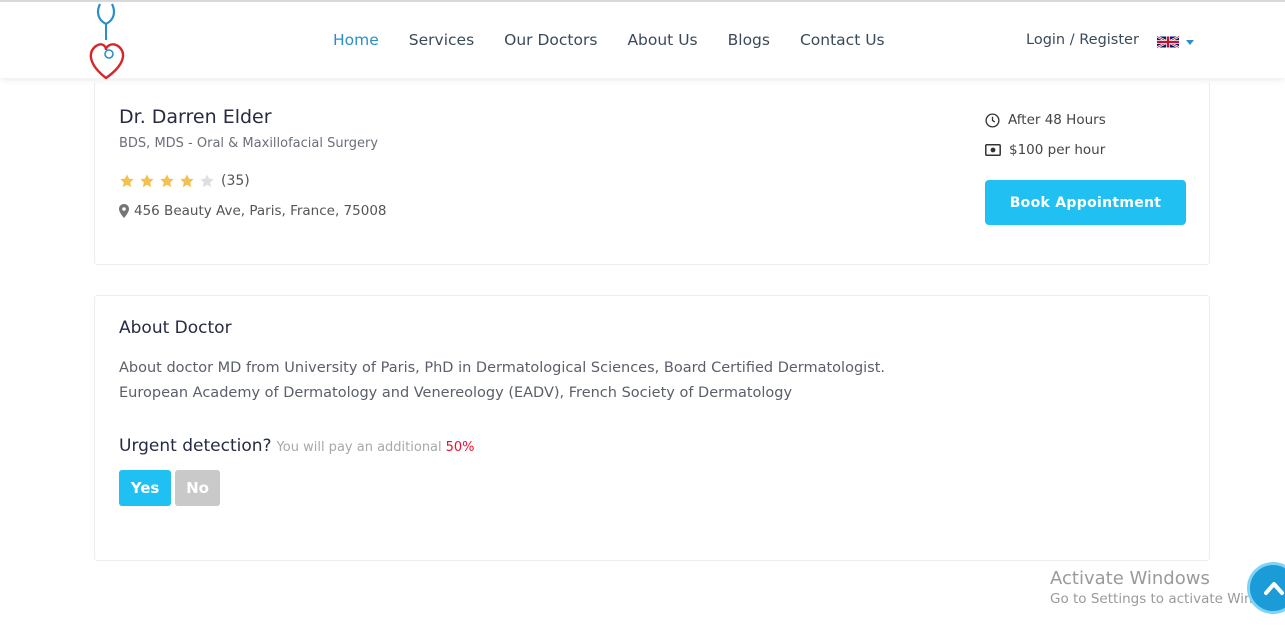 The height and width of the screenshot is (629, 1285). Describe the element at coordinates (145, 488) in the screenshot. I see `yes-button: Yes` at that location.